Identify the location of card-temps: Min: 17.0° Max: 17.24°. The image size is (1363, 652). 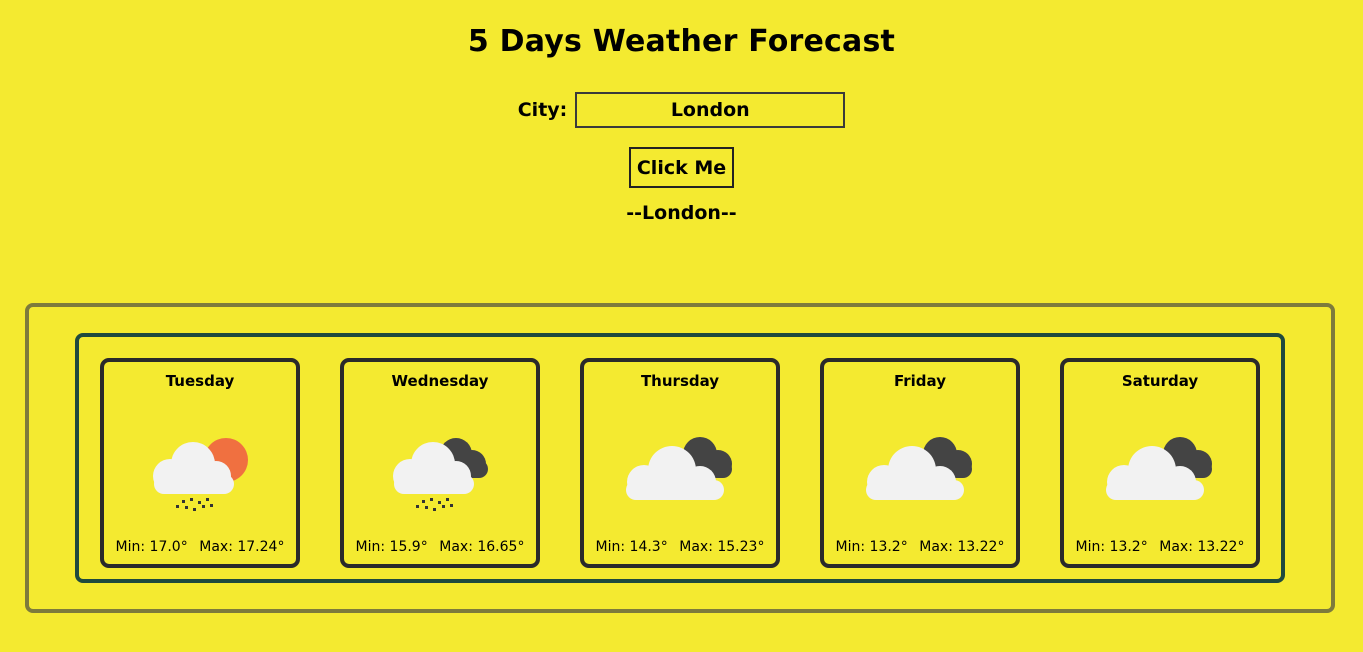
(200, 547).